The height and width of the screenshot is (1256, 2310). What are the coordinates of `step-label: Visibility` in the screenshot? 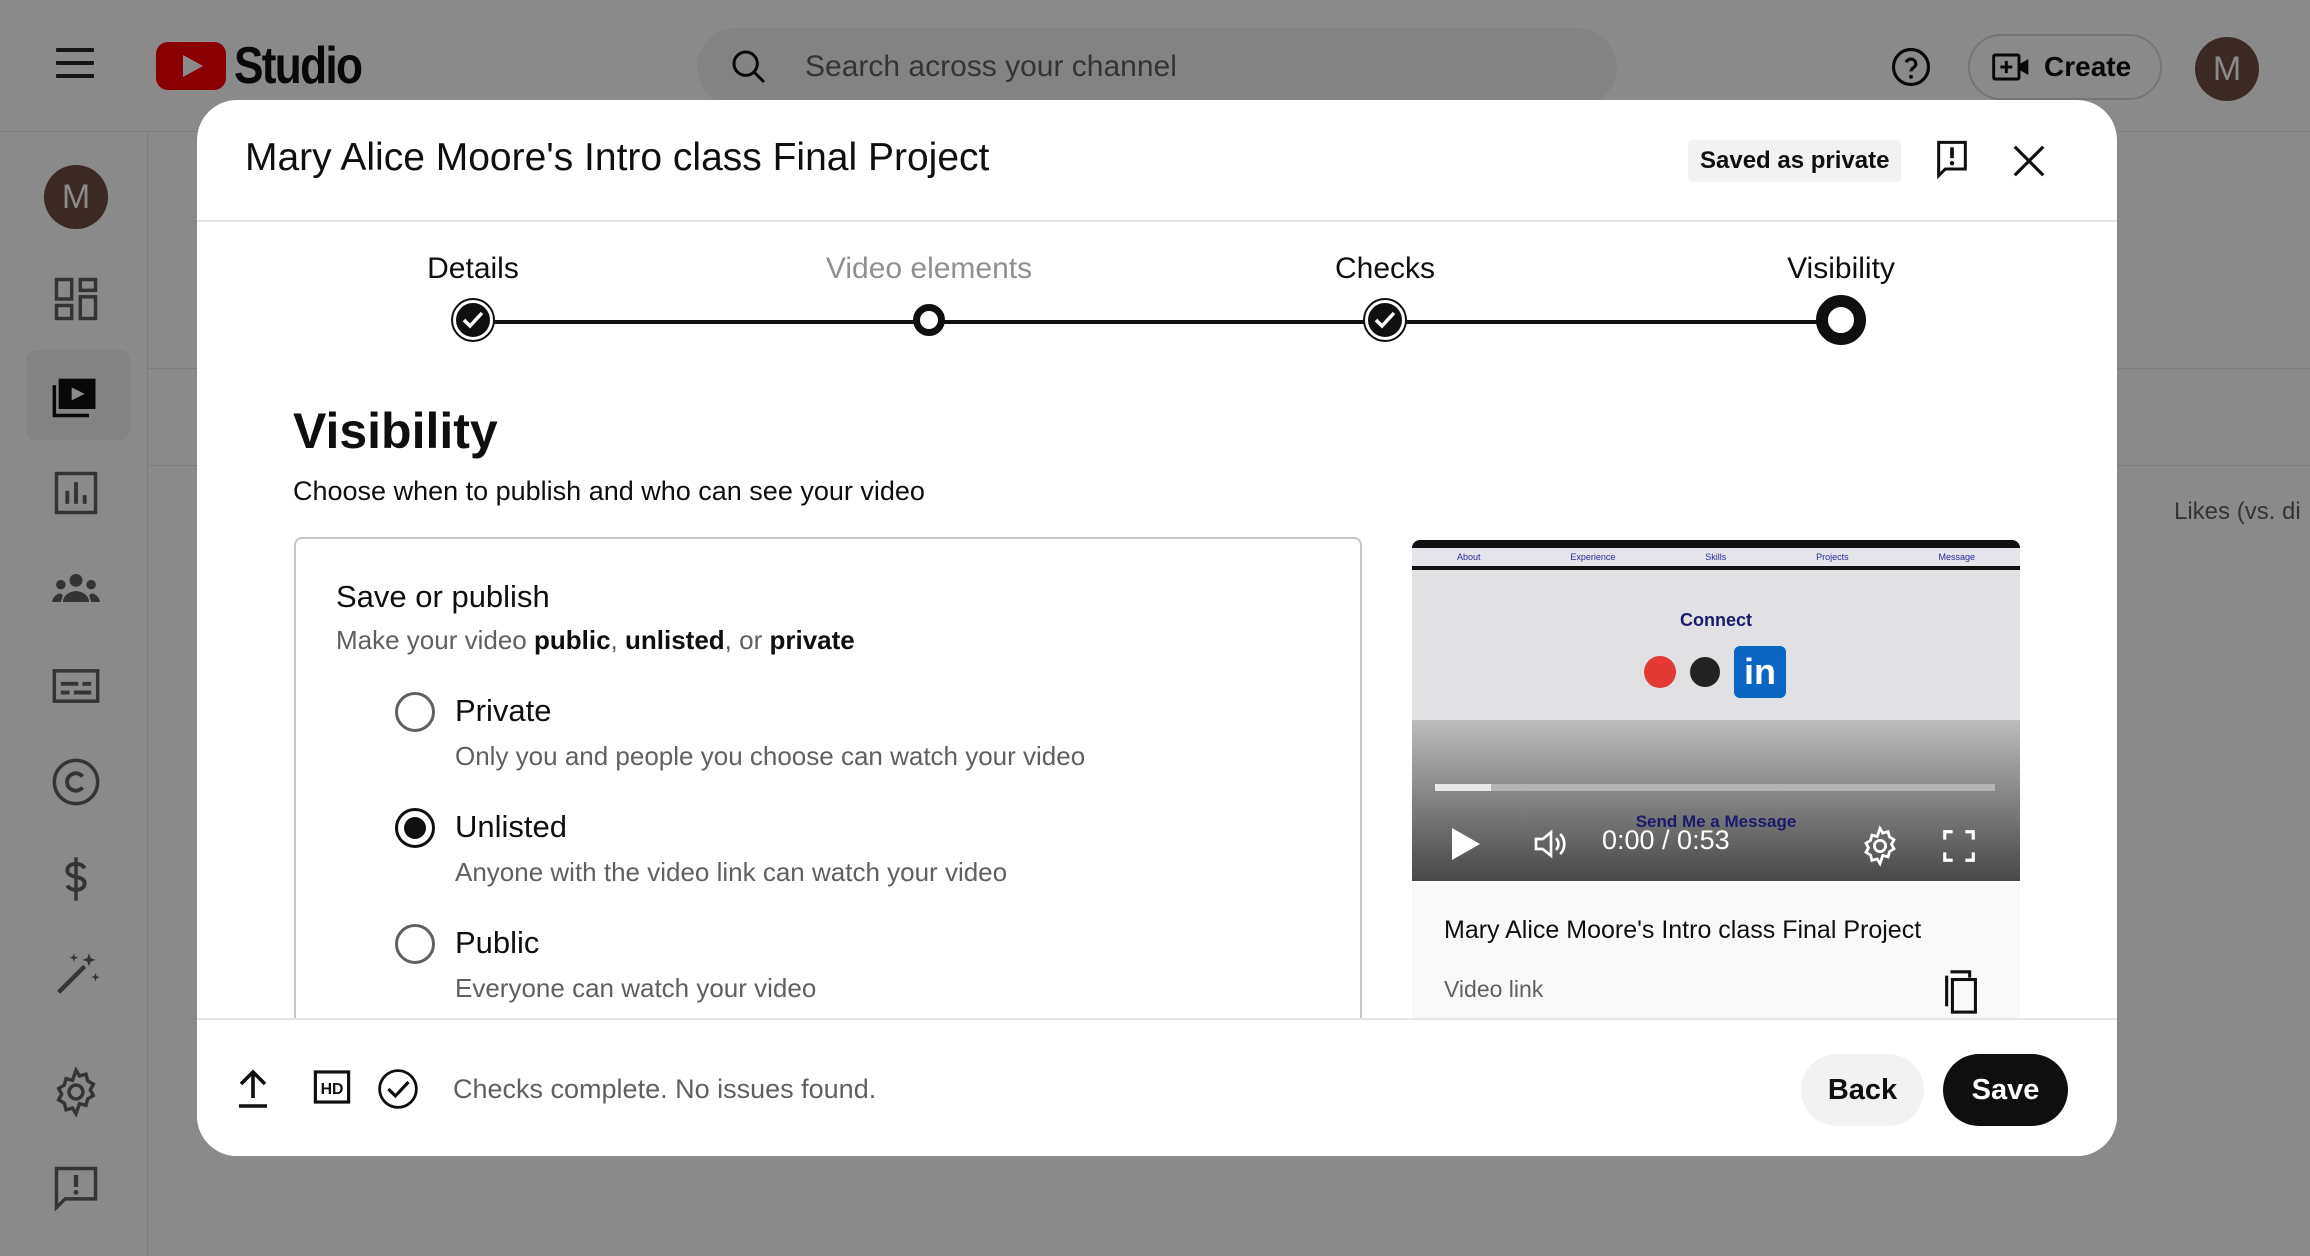 It's located at (1841, 268).